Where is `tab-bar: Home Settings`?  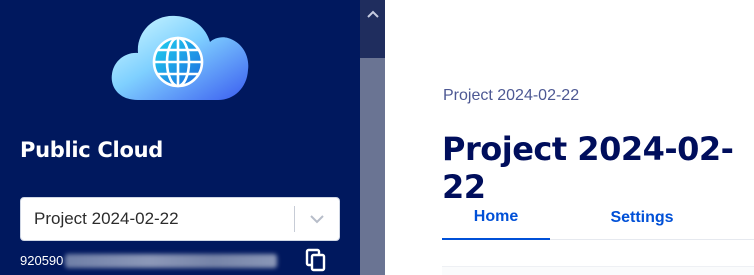
tab-bar: Home Settings is located at coordinates (598, 218).